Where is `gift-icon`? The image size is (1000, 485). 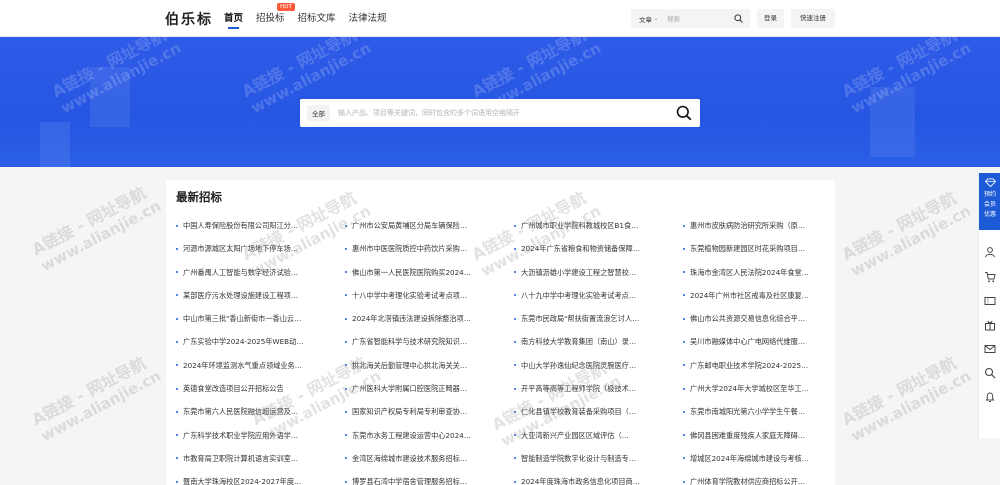 gift-icon is located at coordinates (990, 325).